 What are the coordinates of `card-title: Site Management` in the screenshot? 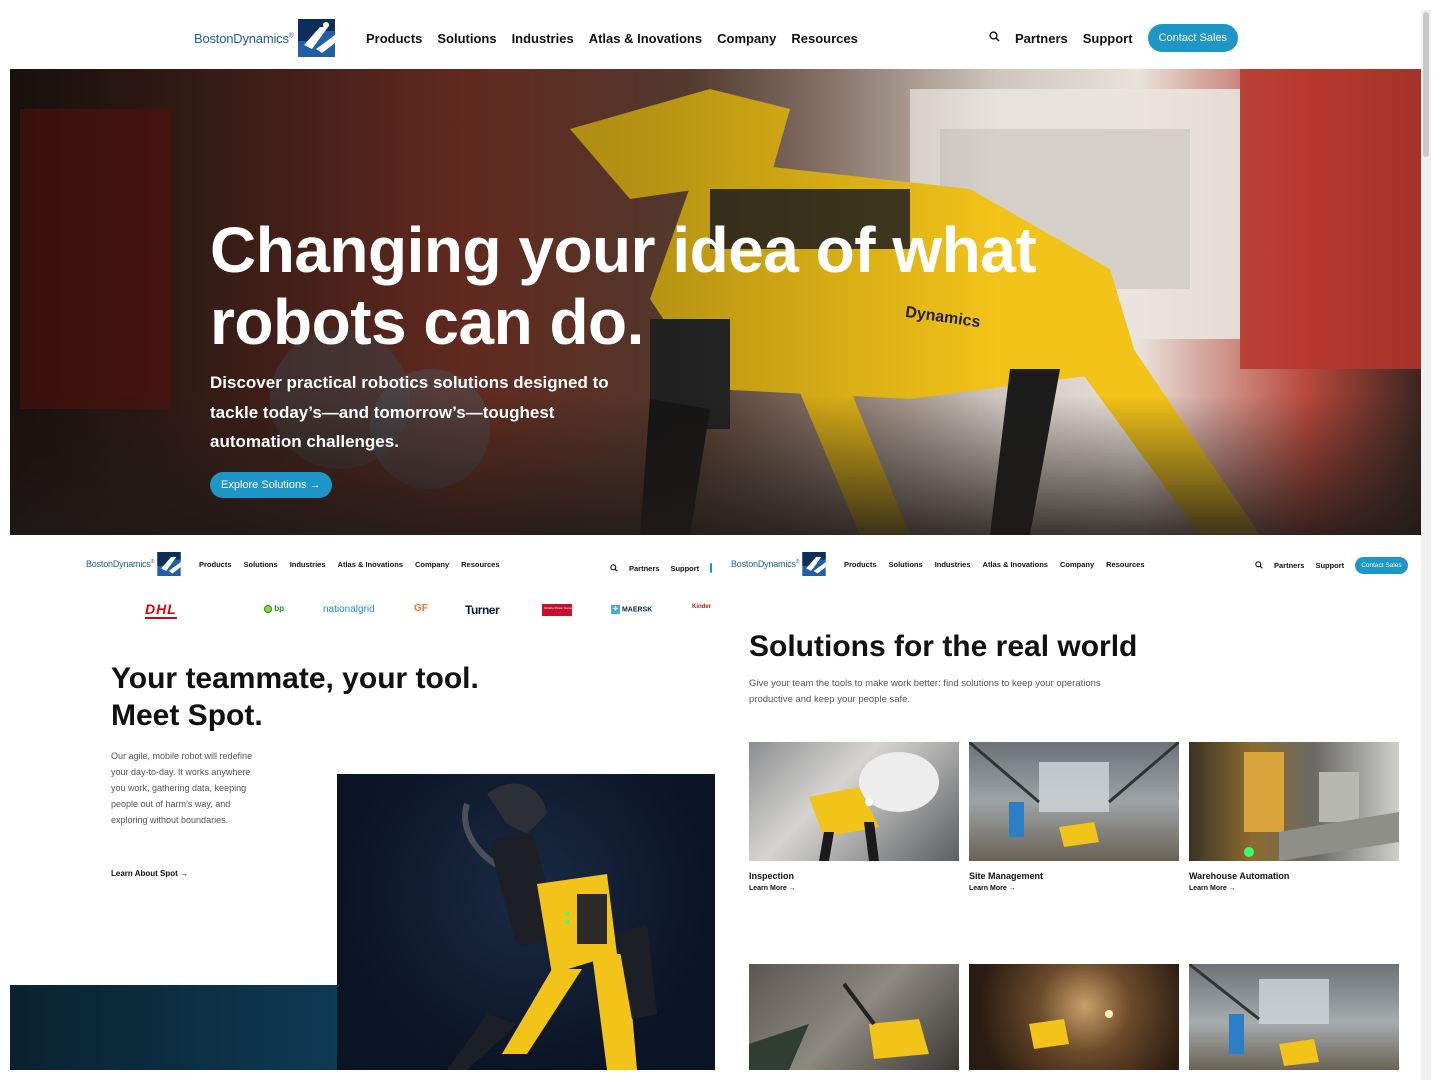 It's located at (1006, 876).